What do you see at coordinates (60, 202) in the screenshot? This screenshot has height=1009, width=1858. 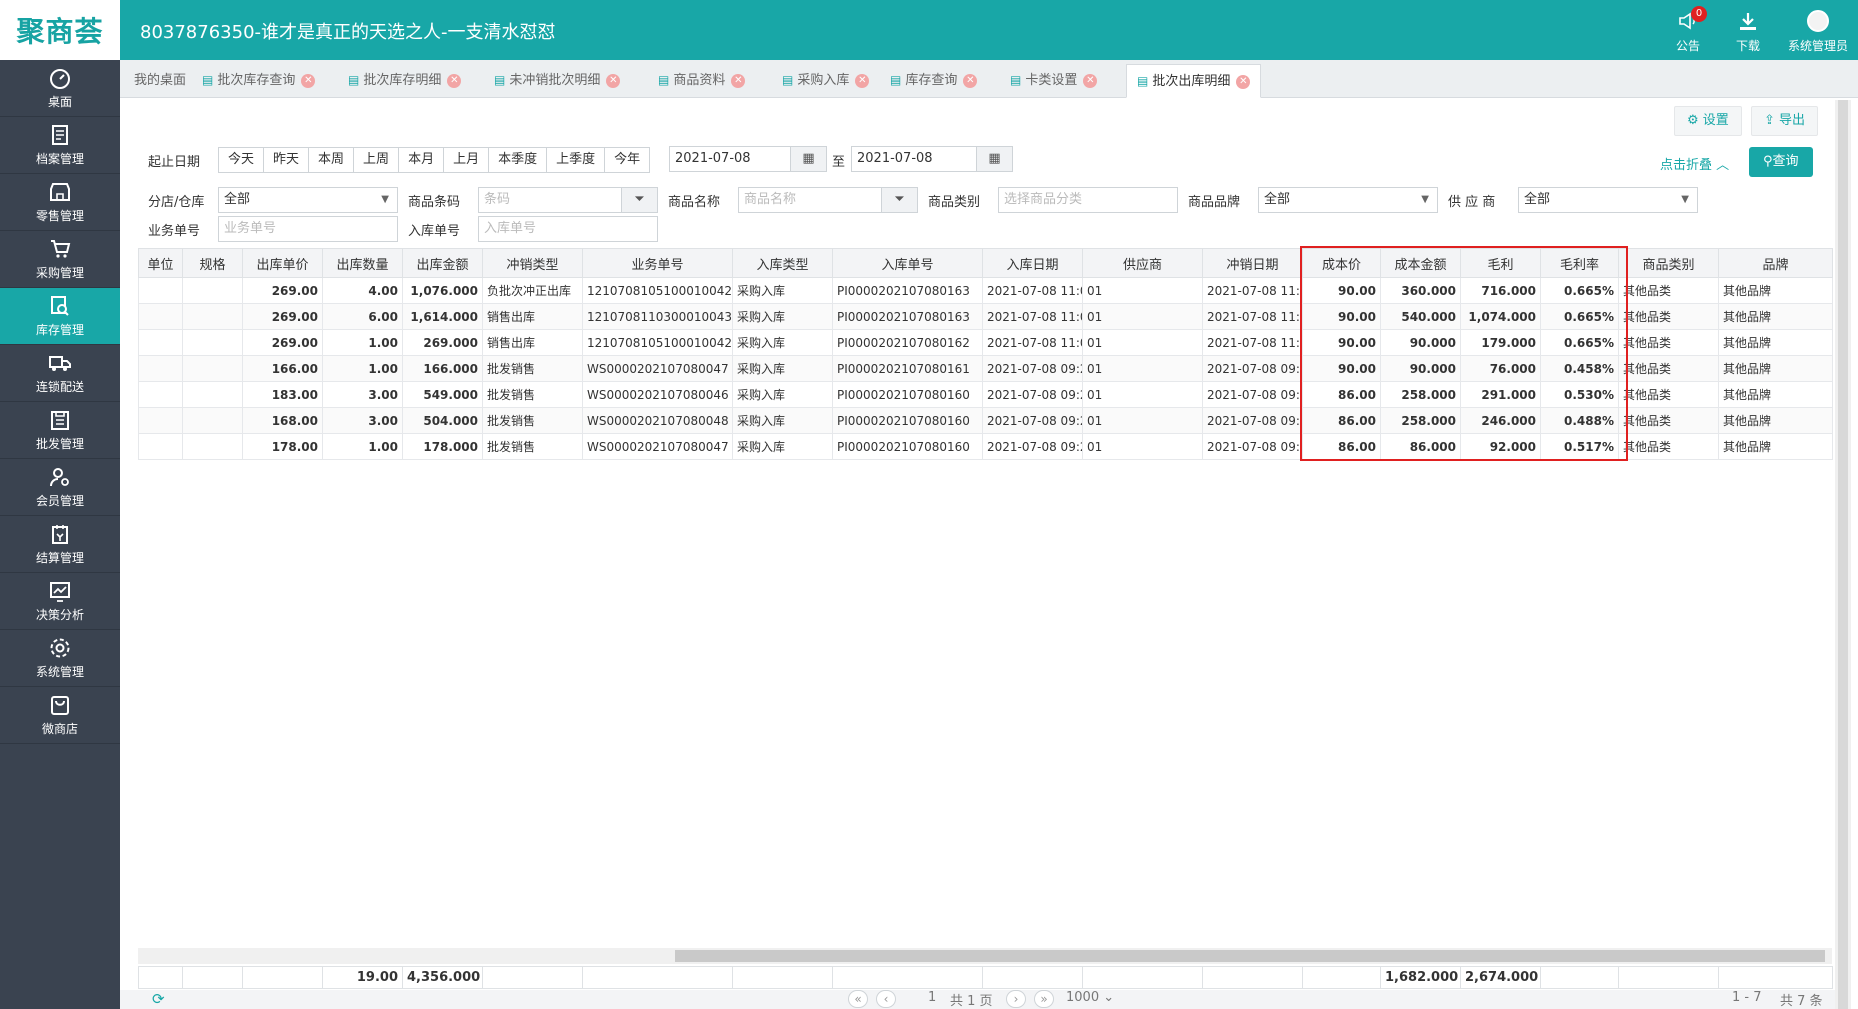 I see `sidebar-item-2: 零售管理` at bounding box center [60, 202].